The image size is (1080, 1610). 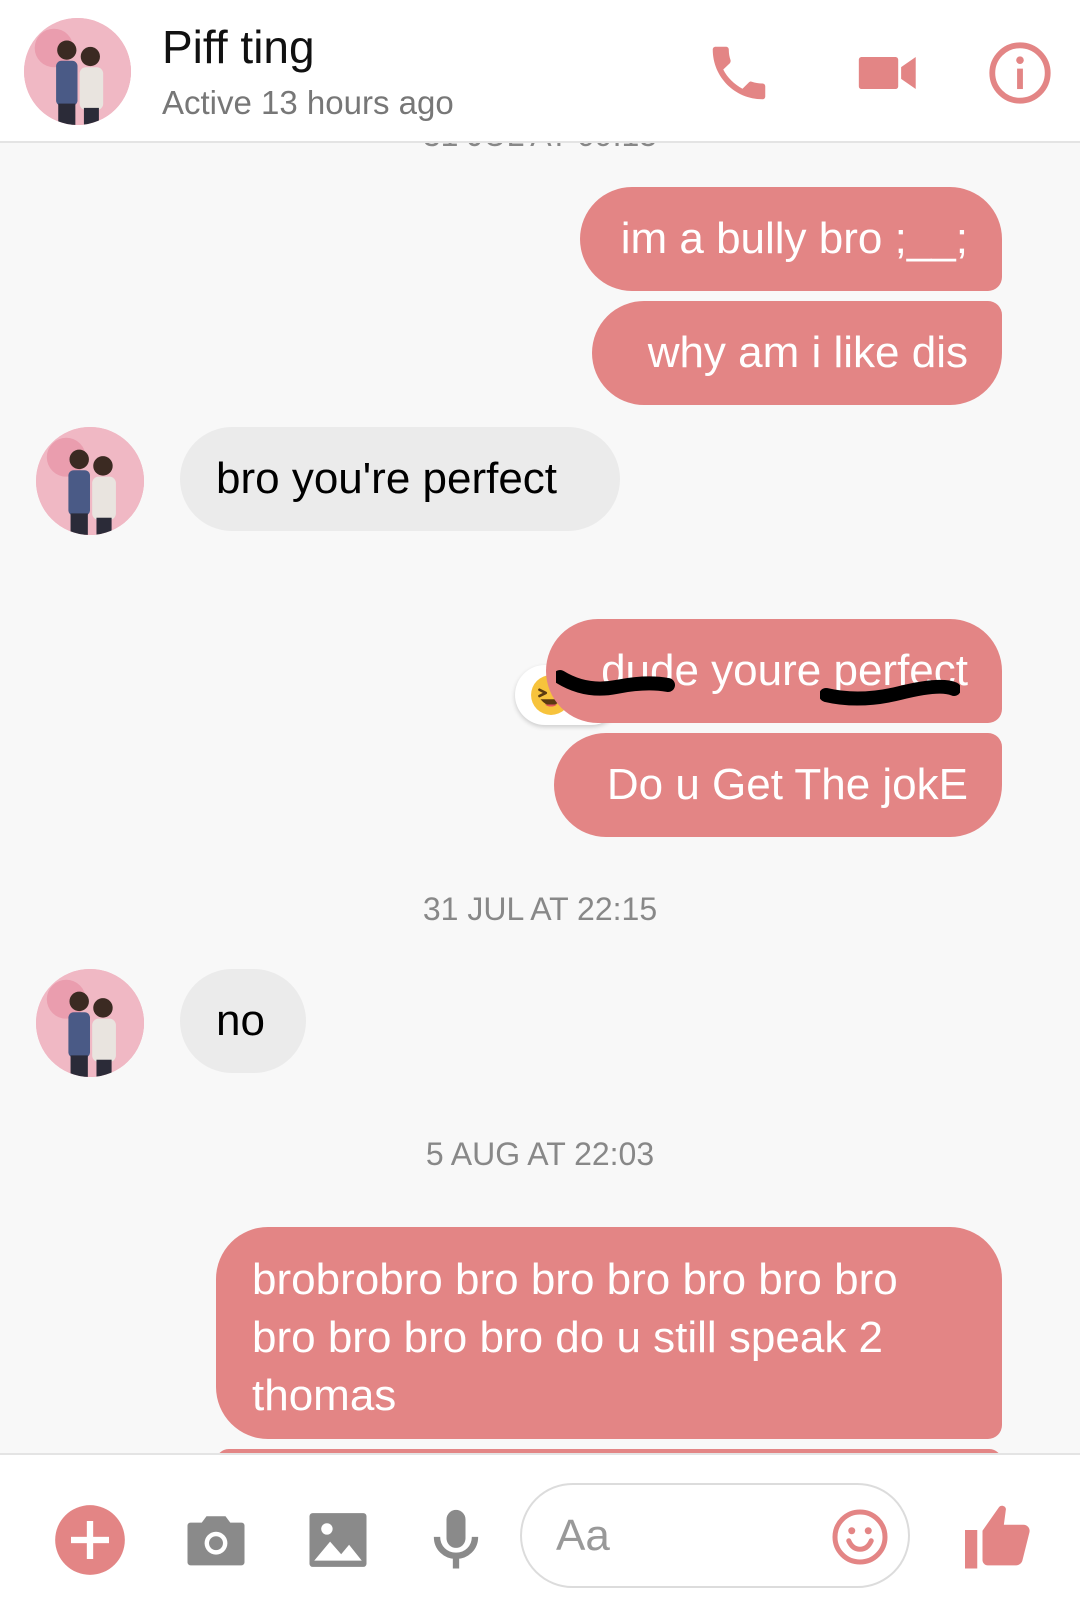 What do you see at coordinates (778, 785) in the screenshot?
I see `sent-message: Do u Get The jokE` at bounding box center [778, 785].